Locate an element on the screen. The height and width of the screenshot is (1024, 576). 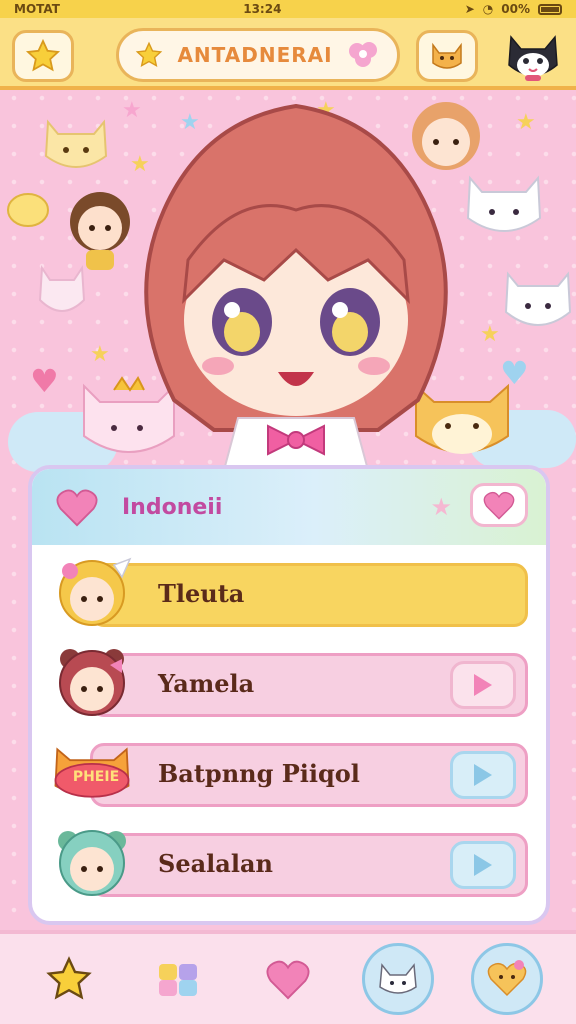
nav-puzzle-button is located at coordinates (178, 979).